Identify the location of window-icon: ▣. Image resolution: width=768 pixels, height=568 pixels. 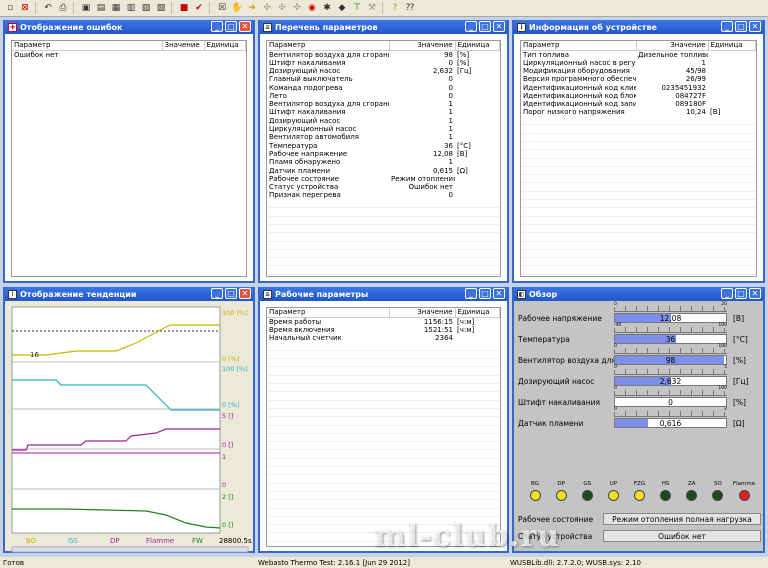
(86, 8).